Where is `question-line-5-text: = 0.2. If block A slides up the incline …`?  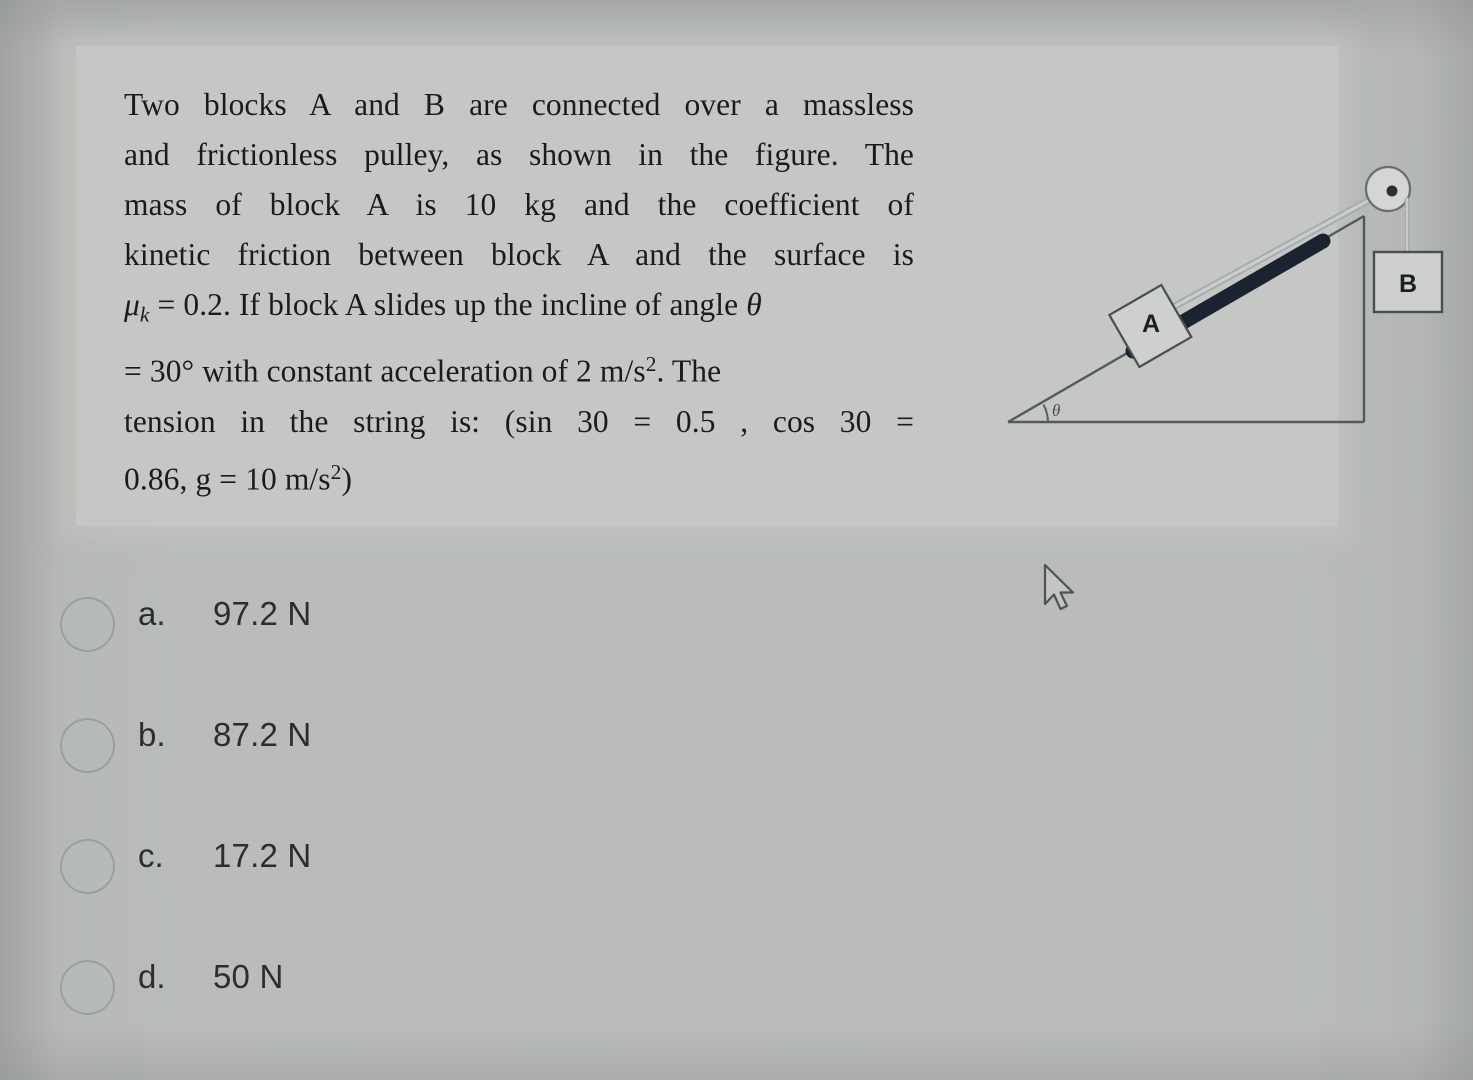
question-line-5-text: = 0.2. If block A slides up the incline … is located at coordinates (448, 304).